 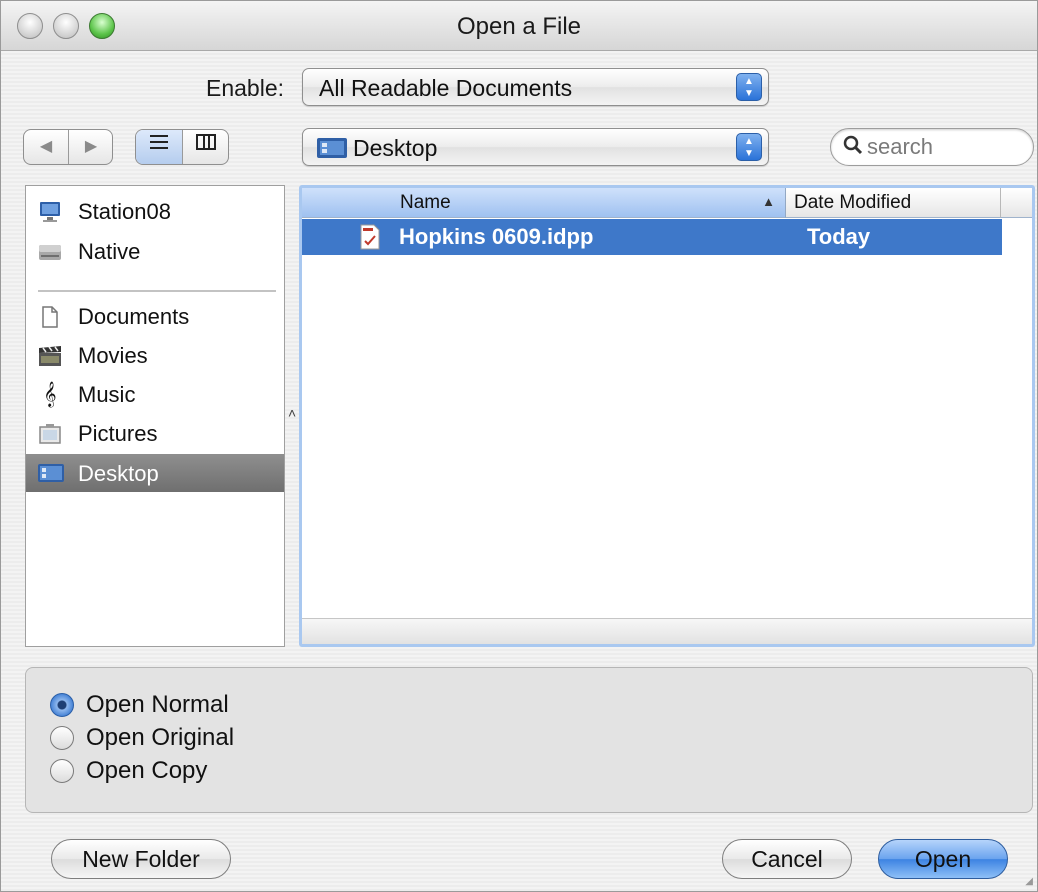 I want to click on sidebar-item-label: Music, so click(x=107, y=394).